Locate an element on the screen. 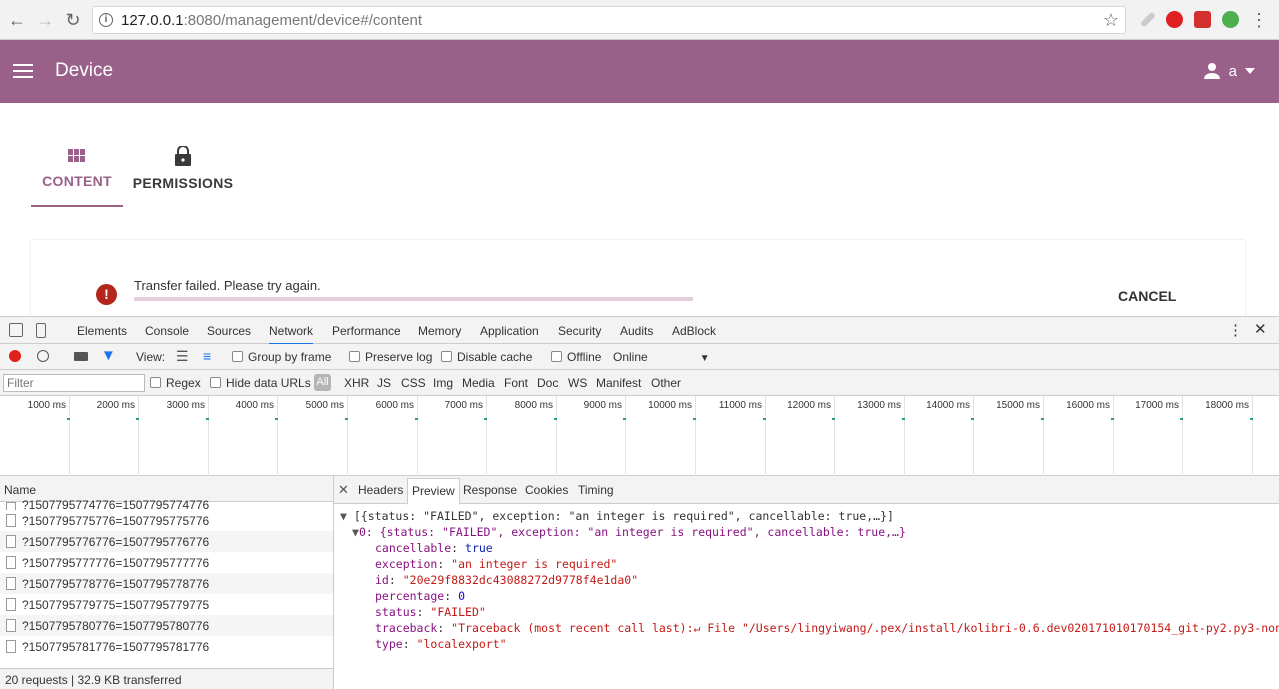 This screenshot has width=1279, height=689. close-icon: ✕ is located at coordinates (343, 490).